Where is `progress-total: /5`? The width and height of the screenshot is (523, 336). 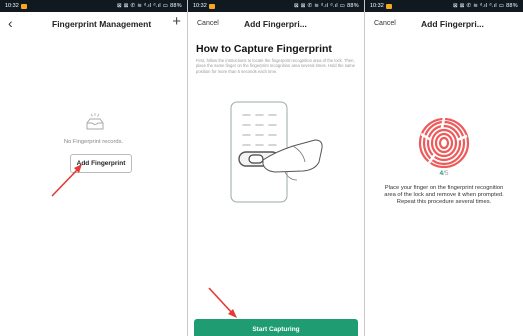 progress-total: /5 is located at coordinates (446, 173).